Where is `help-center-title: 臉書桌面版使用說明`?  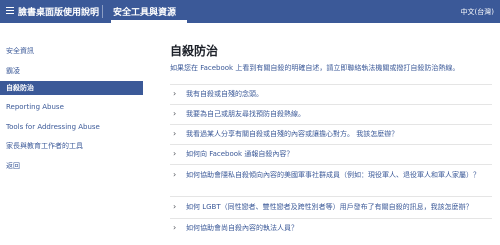 help-center-title: 臉書桌面版使用說明 is located at coordinates (58, 11).